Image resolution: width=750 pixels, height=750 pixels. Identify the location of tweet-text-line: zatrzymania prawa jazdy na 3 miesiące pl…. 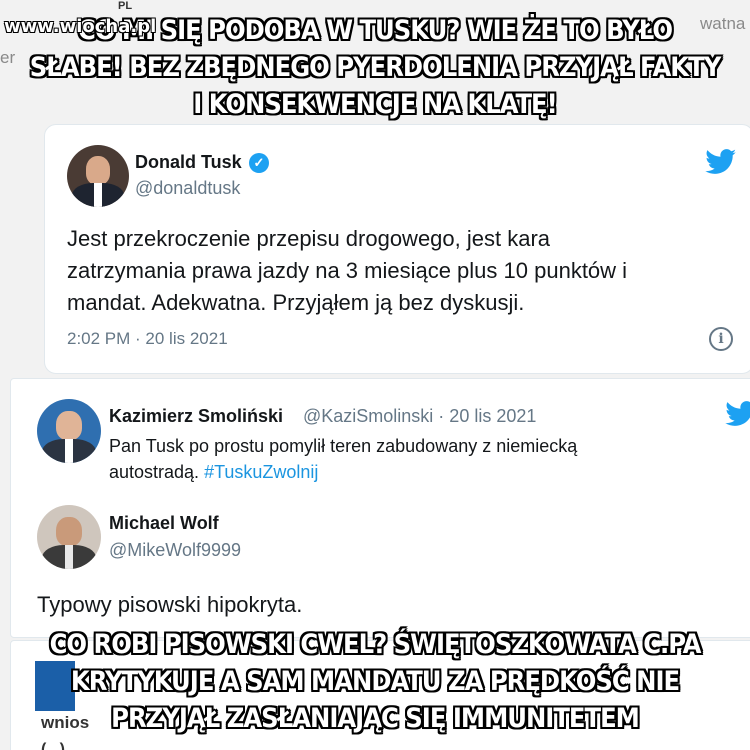
(347, 270).